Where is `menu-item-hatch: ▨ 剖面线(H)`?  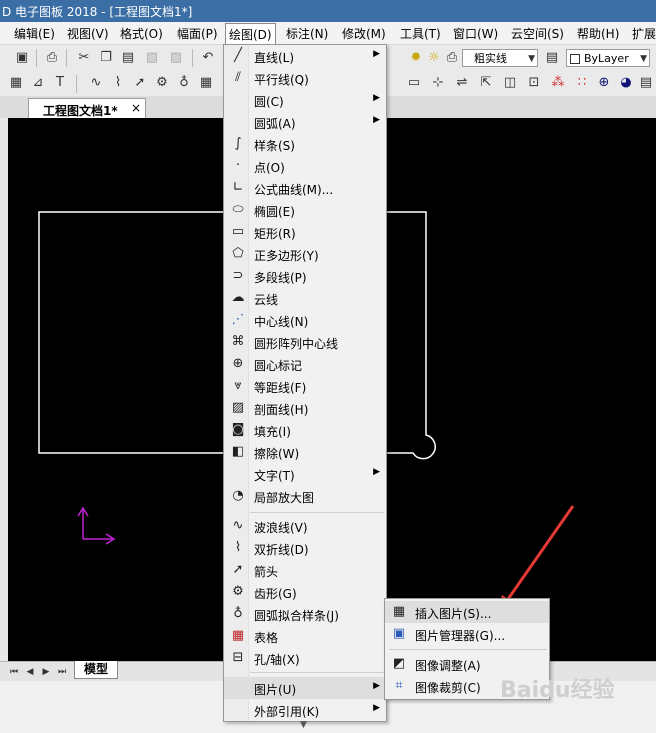
menu-item-hatch: ▨ 剖面线(H) is located at coordinates (305, 408).